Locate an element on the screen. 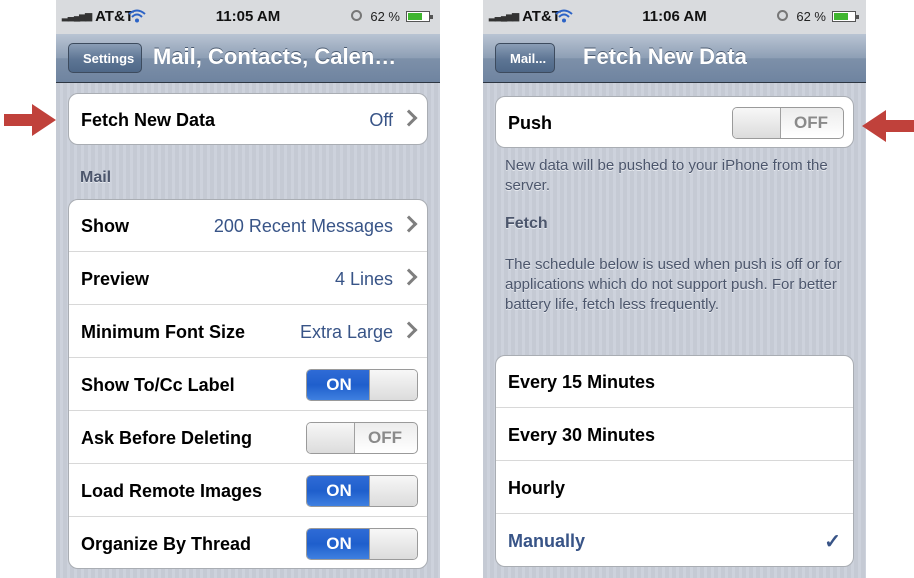 The image size is (914, 578). navigation-bar: Mail... Fetch New Data is located at coordinates (674, 58).